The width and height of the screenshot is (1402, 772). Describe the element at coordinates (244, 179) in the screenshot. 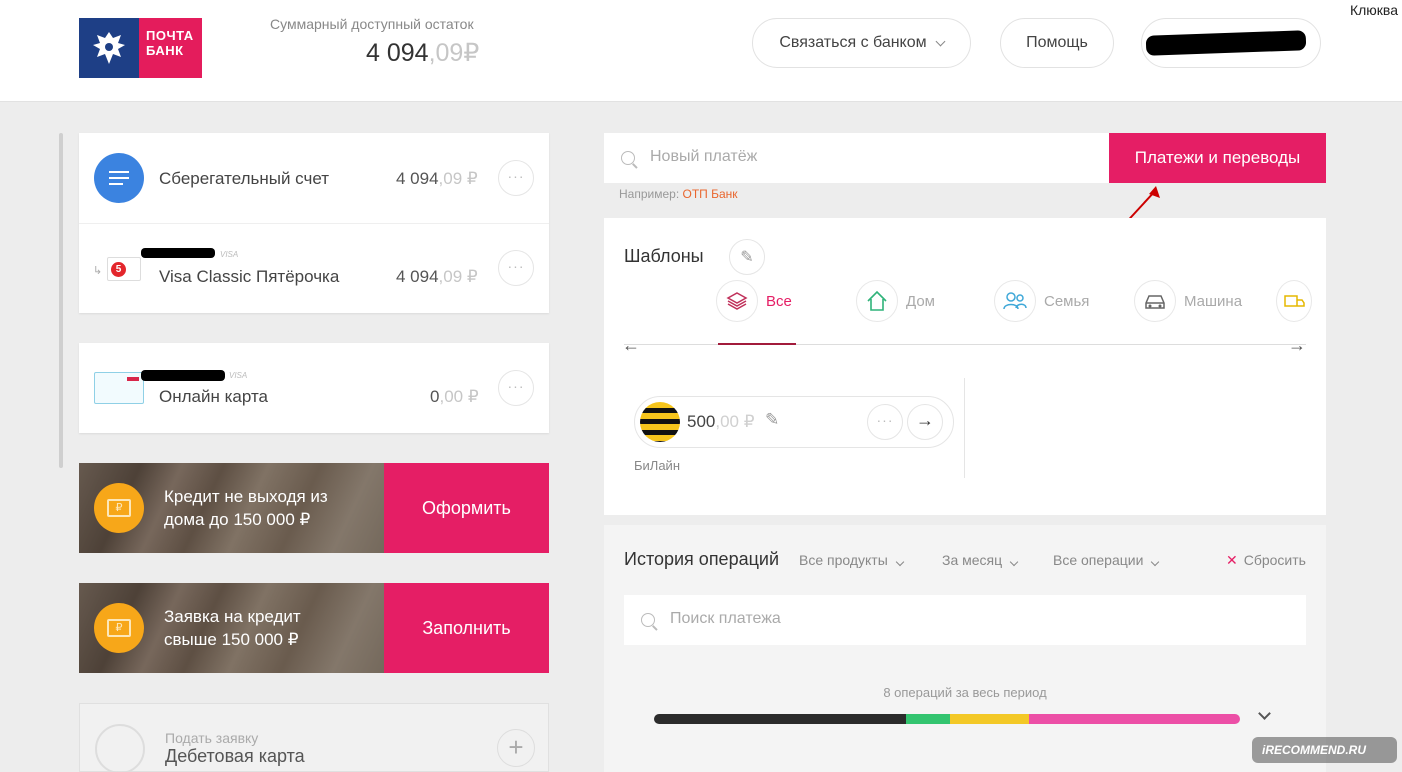

I see `account-name: Сберегательный счет` at that location.